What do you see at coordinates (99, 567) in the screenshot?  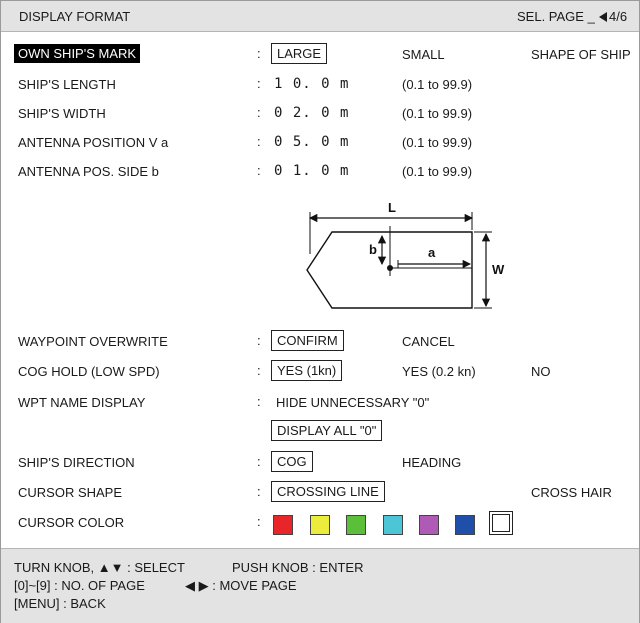 I see `footer-select-hint: TURN KNOB, ▲▼ : SELECT` at bounding box center [99, 567].